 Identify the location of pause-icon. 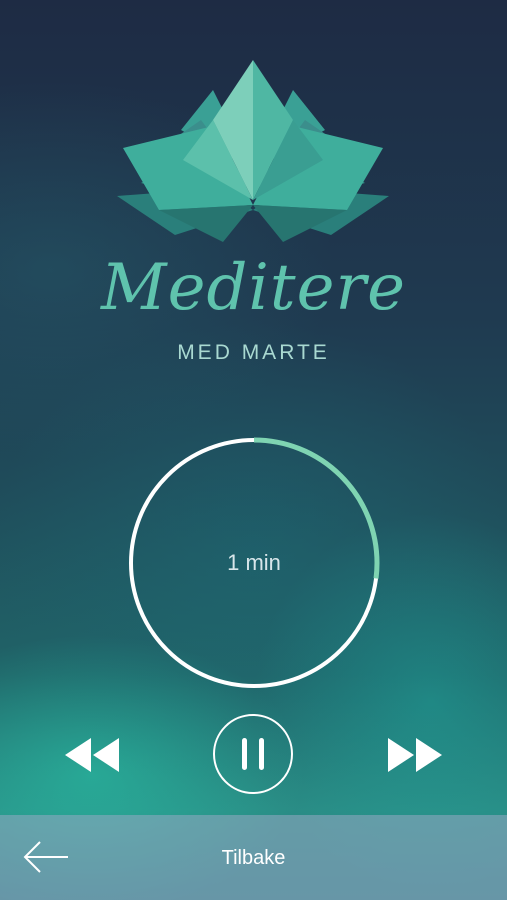
(253, 754).